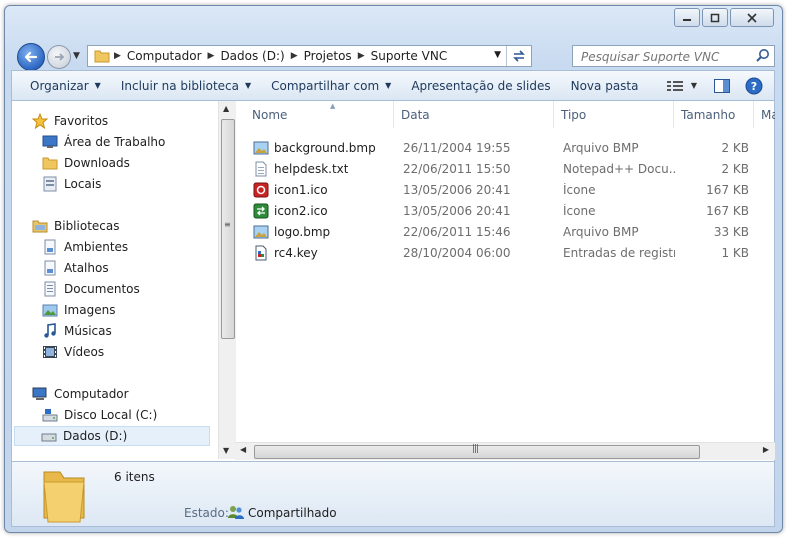  What do you see at coordinates (50, 289) in the screenshot?
I see `documents-icon` at bounding box center [50, 289].